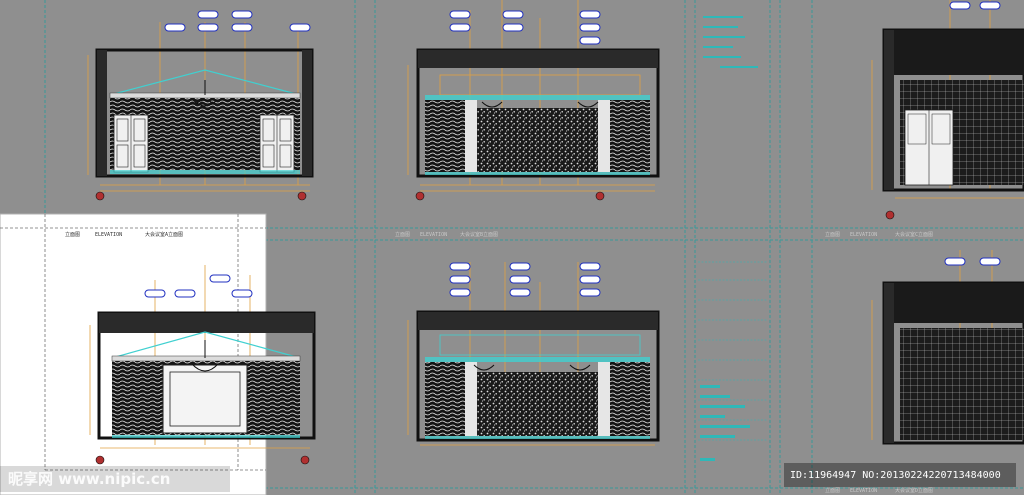  What do you see at coordinates (89, 479) in the screenshot?
I see `svg-text: 昵享网 www.nipic.cn` at bounding box center [89, 479].